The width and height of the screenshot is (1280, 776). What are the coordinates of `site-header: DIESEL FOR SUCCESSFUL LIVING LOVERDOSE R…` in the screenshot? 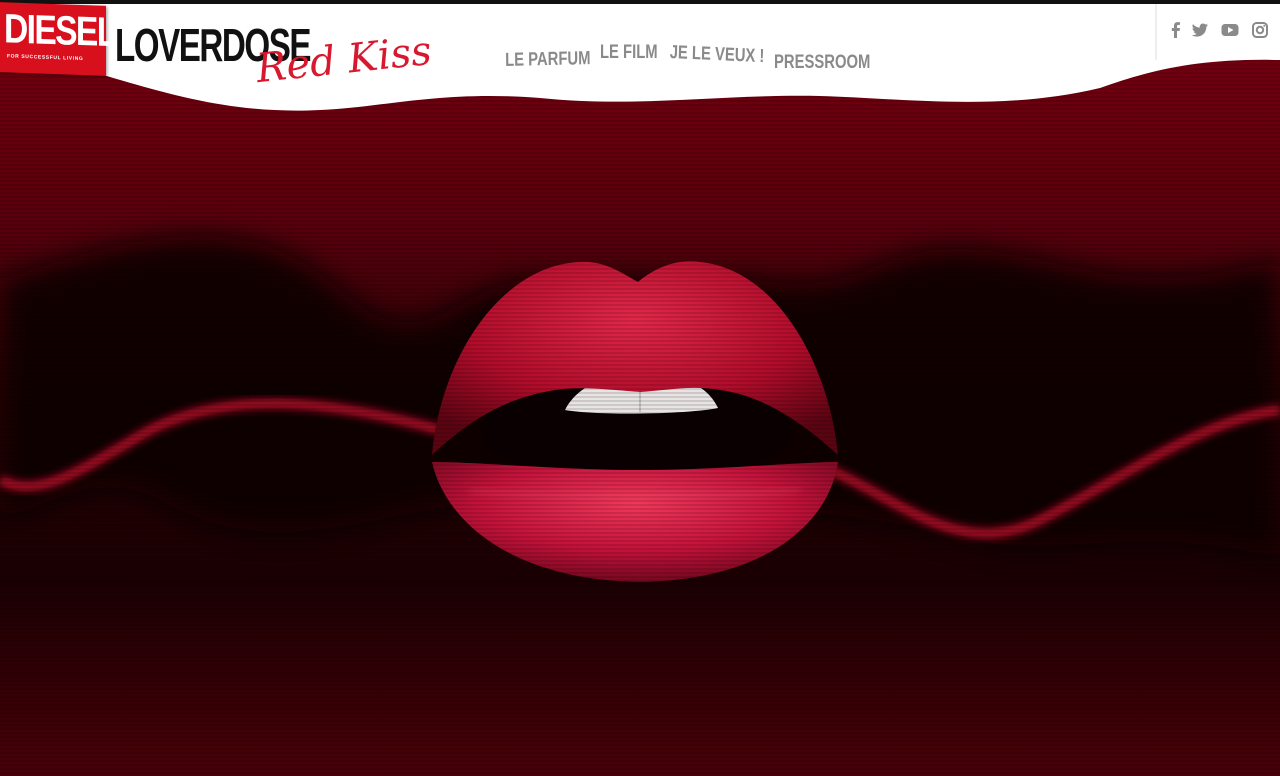 It's located at (640, 57).